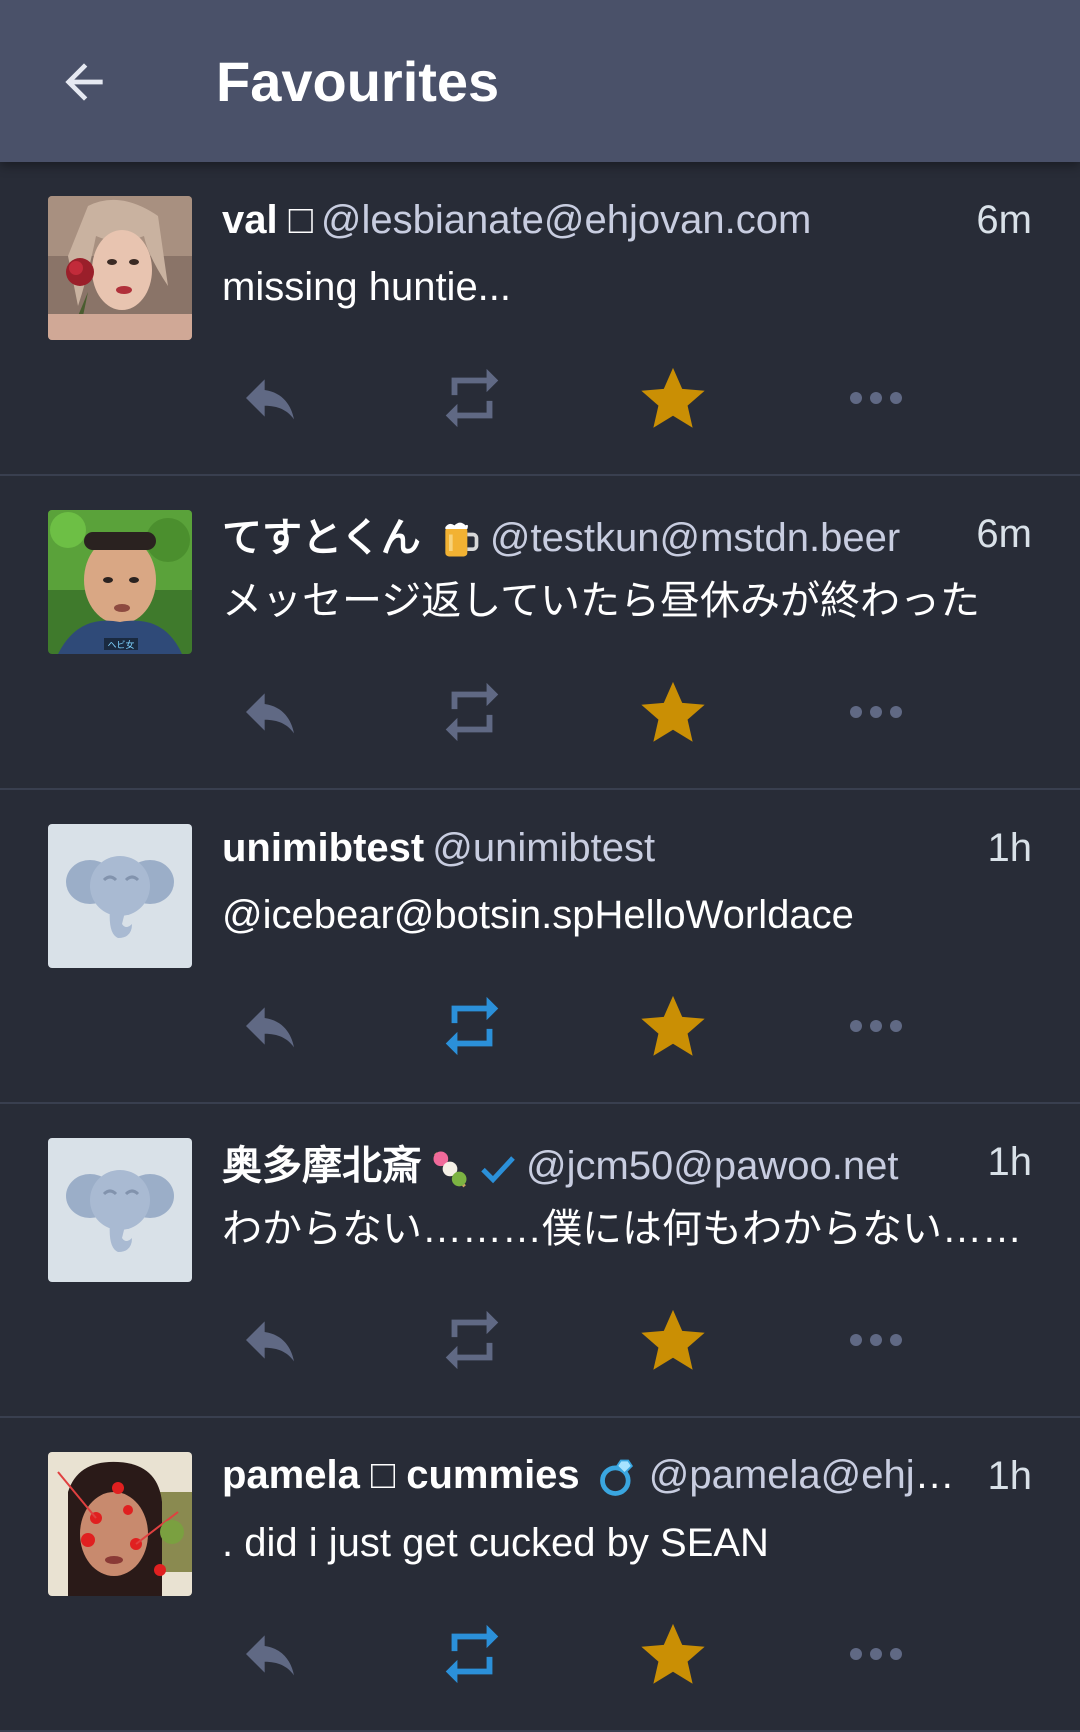 The image size is (1080, 1732). I want to click on account-handle: @testkun@mstdn.beer, so click(695, 538).